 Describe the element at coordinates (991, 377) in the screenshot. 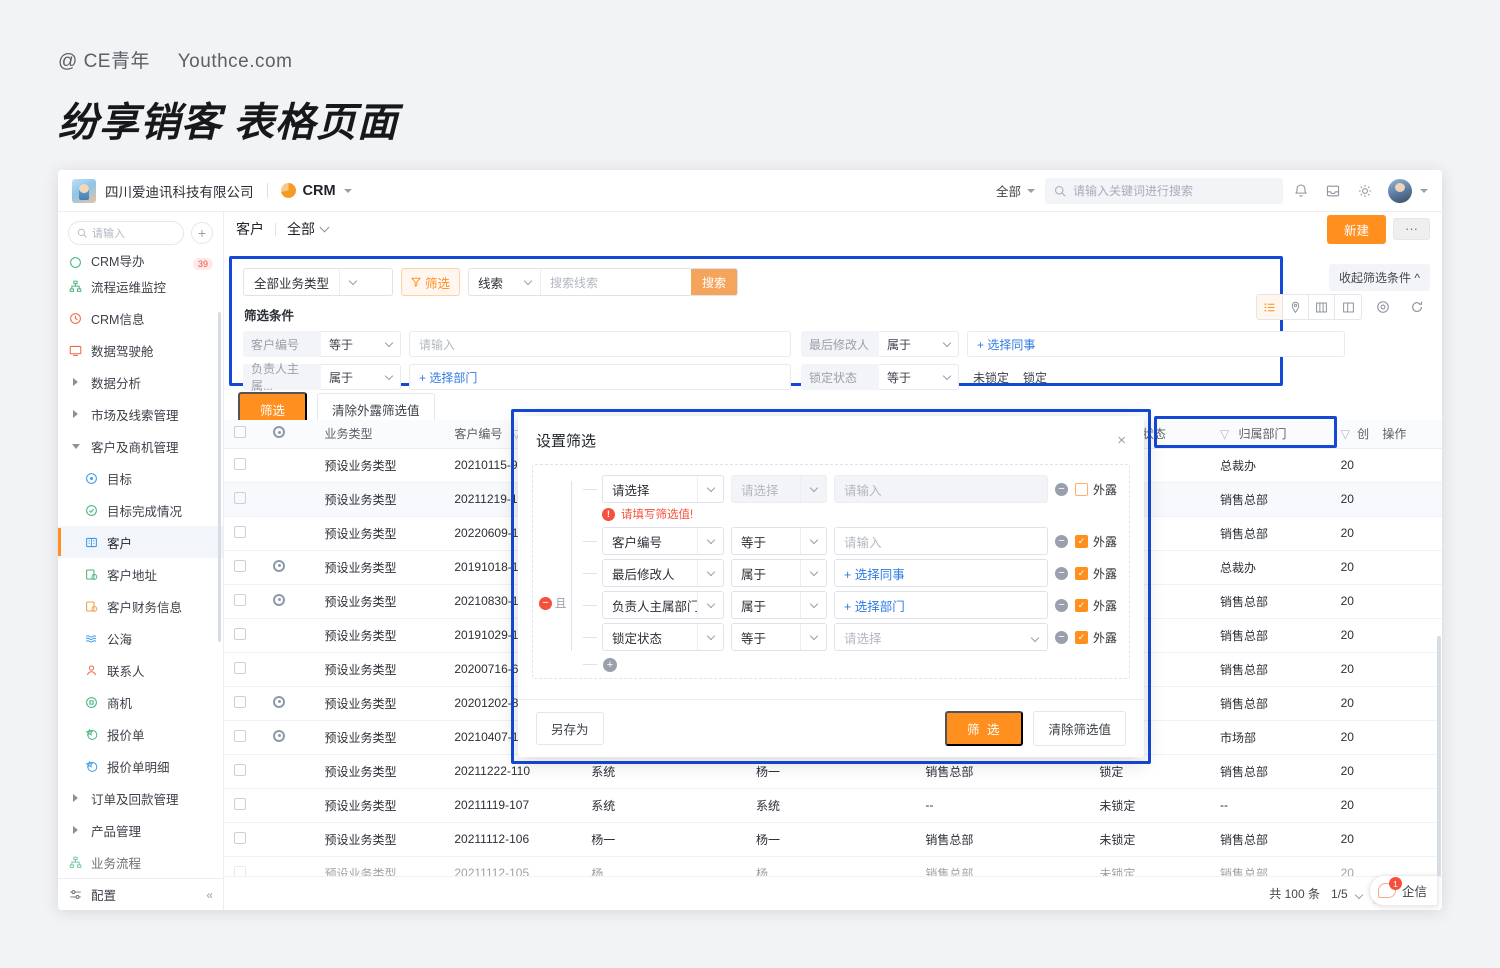

I see `lock-option-unlocked: 未锁定` at that location.